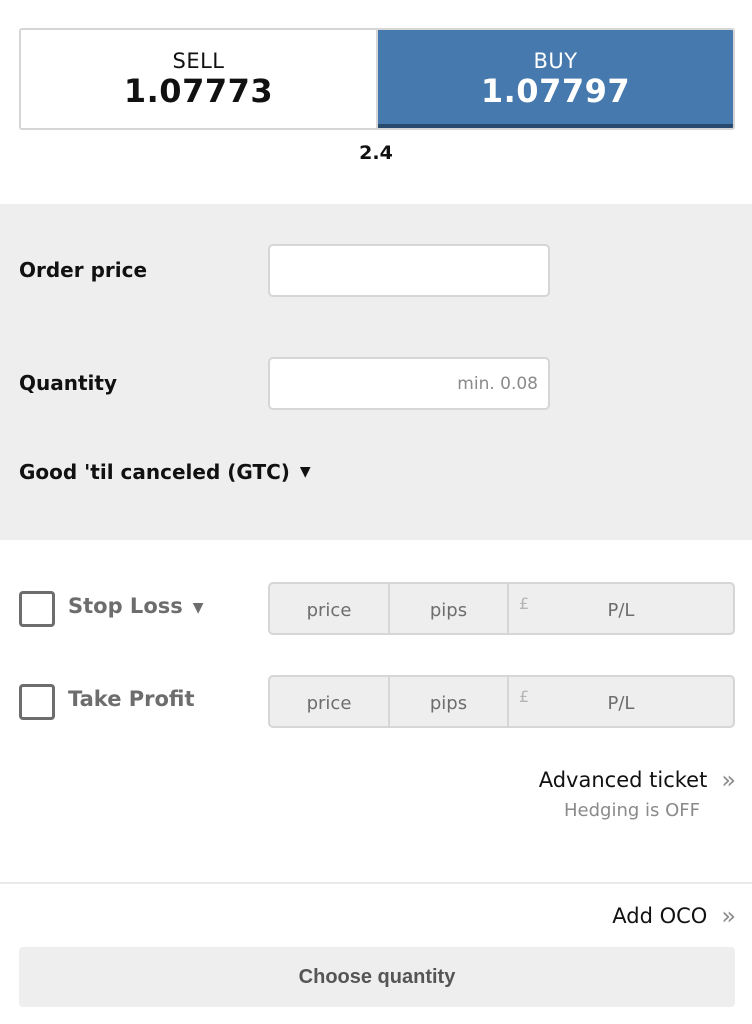 The width and height of the screenshot is (752, 1024). What do you see at coordinates (409, 383) in the screenshot?
I see `quantity-input` at bounding box center [409, 383].